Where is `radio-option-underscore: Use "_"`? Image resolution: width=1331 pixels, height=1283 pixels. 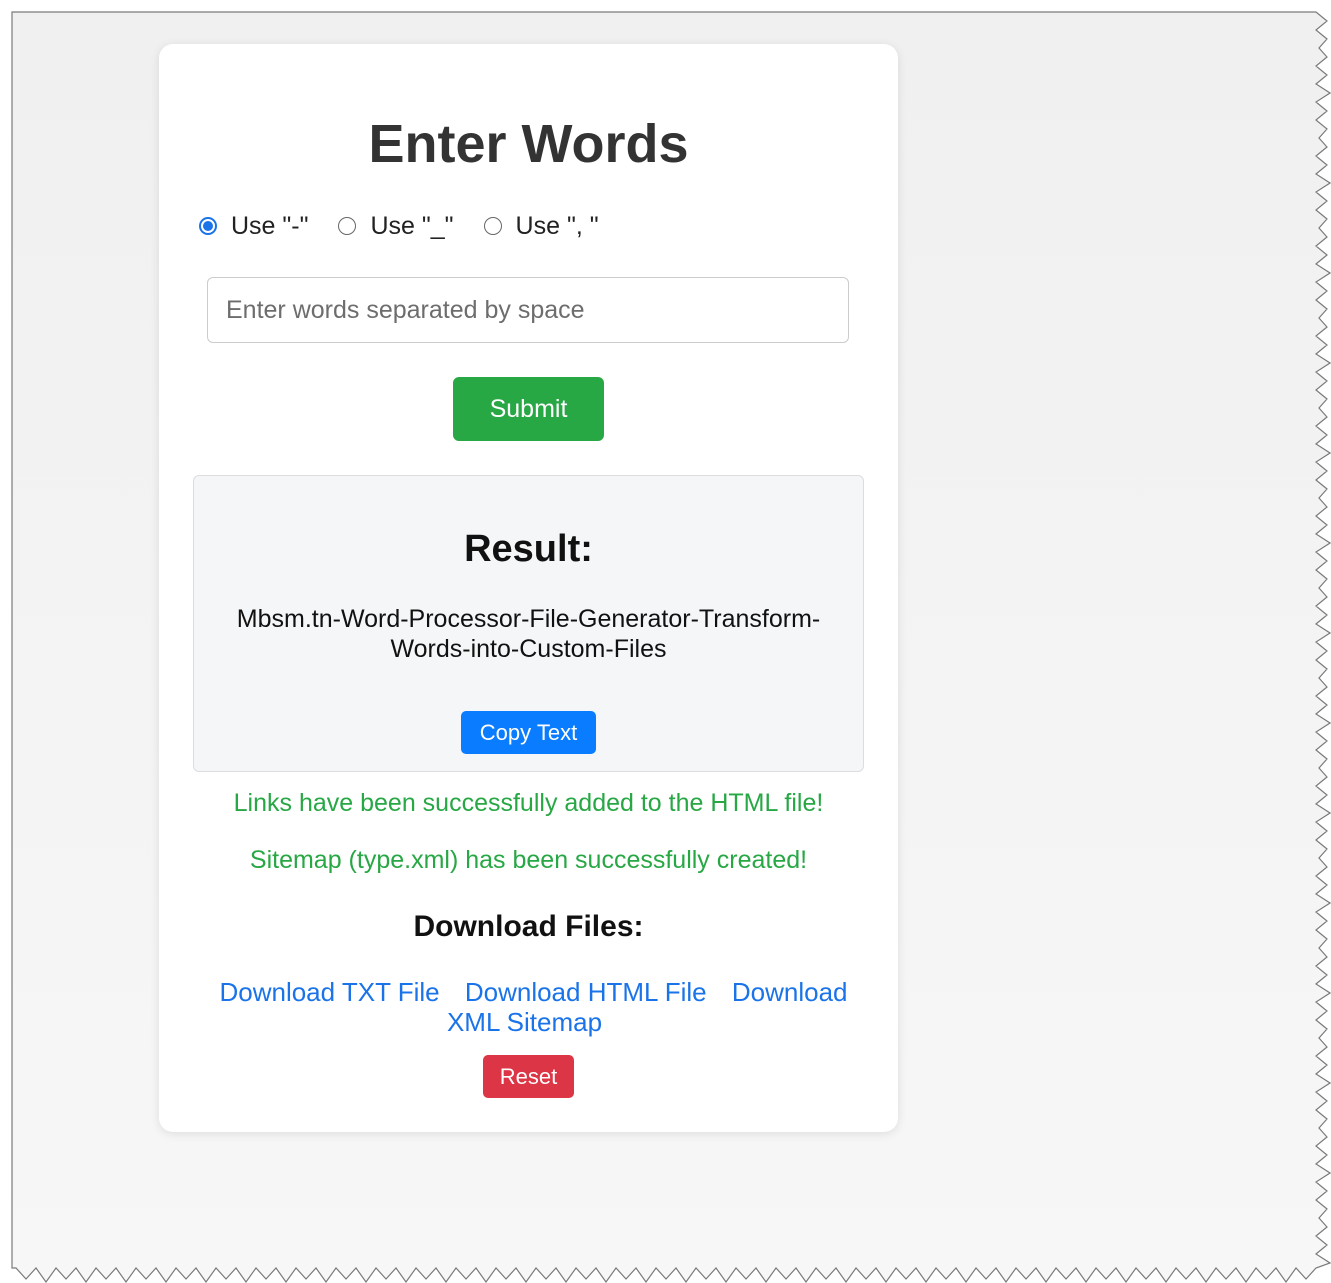 radio-option-underscore: Use "_" is located at coordinates (396, 226).